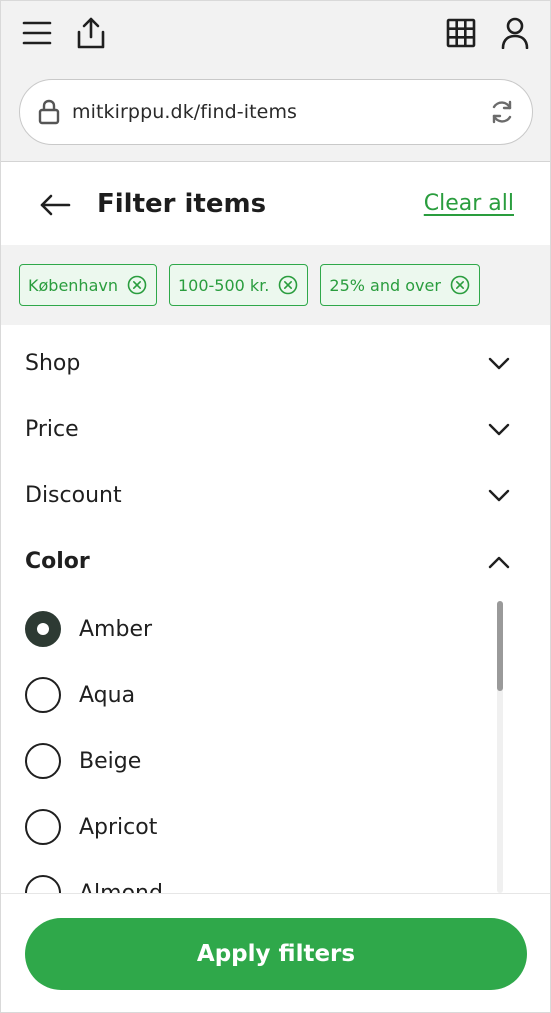 This screenshot has height=1013, width=551. What do you see at coordinates (280, 112) in the screenshot?
I see `url-text: mitkirppu.dk/find-items` at bounding box center [280, 112].